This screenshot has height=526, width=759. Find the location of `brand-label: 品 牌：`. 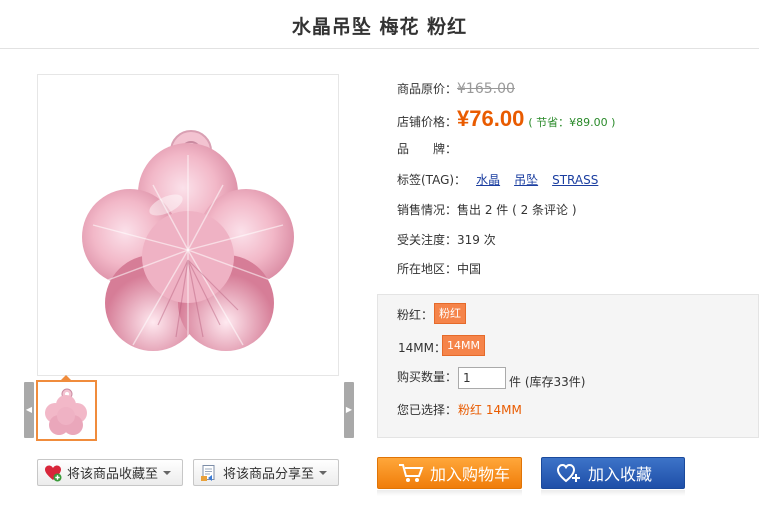

brand-label: 品 牌： is located at coordinates (427, 149).